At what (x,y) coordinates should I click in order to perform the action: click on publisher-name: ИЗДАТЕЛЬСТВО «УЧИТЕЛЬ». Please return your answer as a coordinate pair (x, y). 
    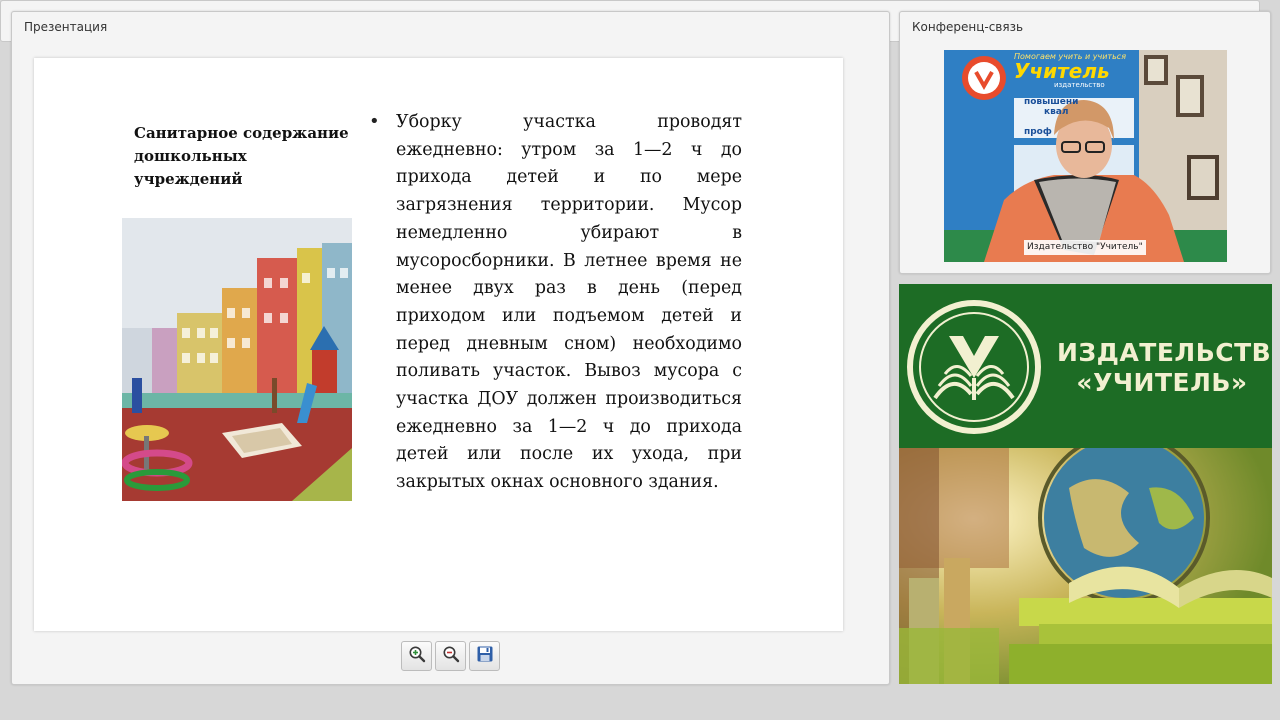
    Looking at the image, I should click on (1164, 368).